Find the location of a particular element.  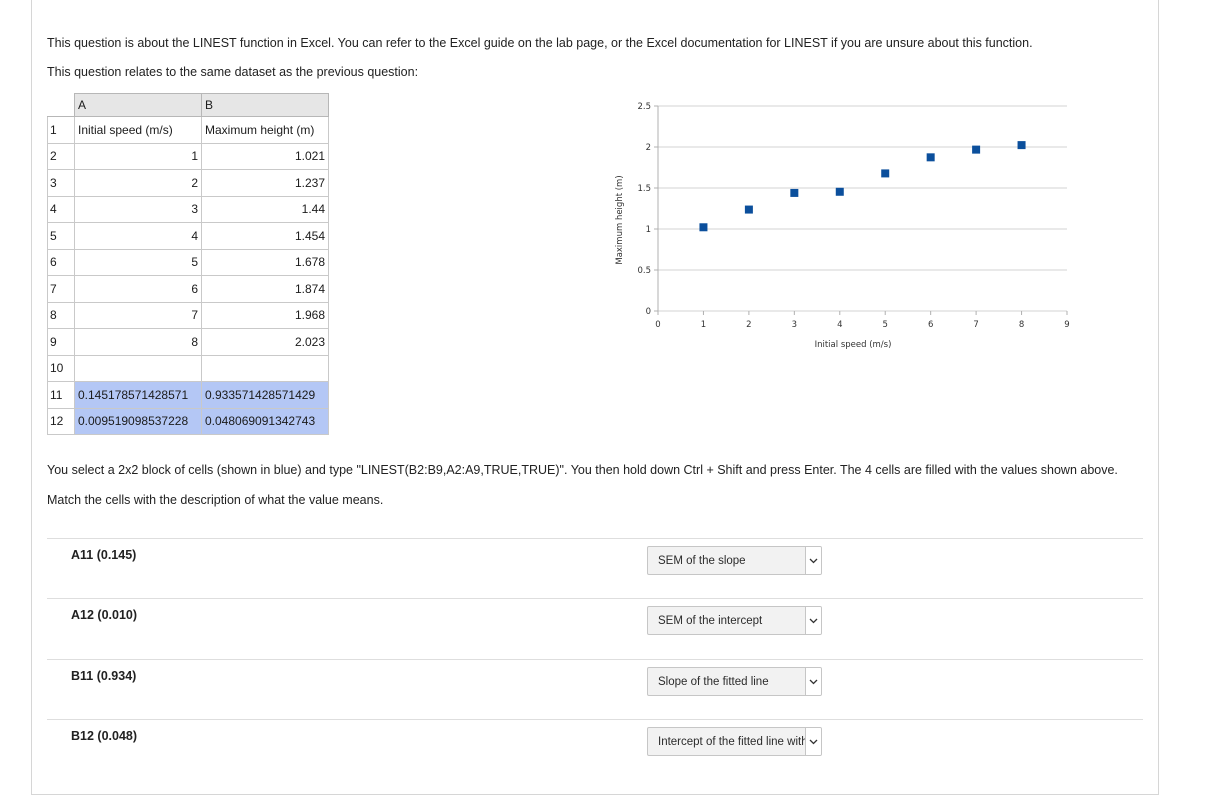

cell-b2: 1.021 is located at coordinates (265, 156).